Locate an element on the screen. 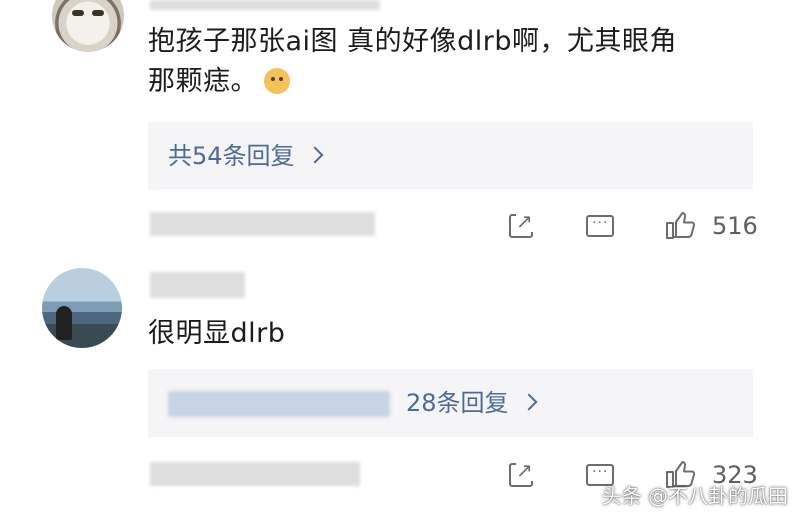 The width and height of the screenshot is (800, 517). comment-line: 抱孩子那张ai图 真的好像dlrb啊，尤其眼角 is located at coordinates (413, 41).